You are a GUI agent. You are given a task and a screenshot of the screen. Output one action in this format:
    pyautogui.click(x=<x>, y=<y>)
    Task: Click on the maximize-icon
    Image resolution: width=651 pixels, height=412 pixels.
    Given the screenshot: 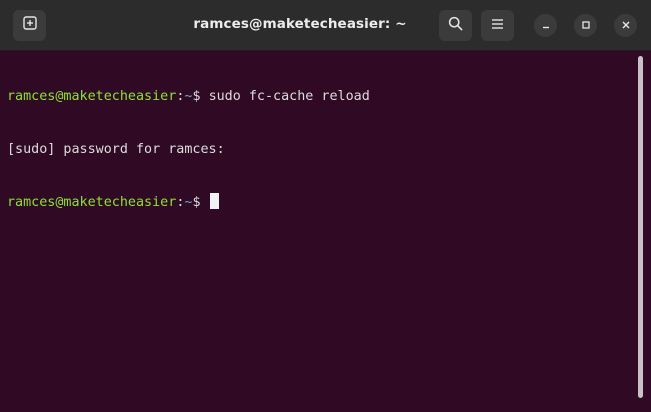 What is the action you would take?
    pyautogui.click(x=586, y=26)
    